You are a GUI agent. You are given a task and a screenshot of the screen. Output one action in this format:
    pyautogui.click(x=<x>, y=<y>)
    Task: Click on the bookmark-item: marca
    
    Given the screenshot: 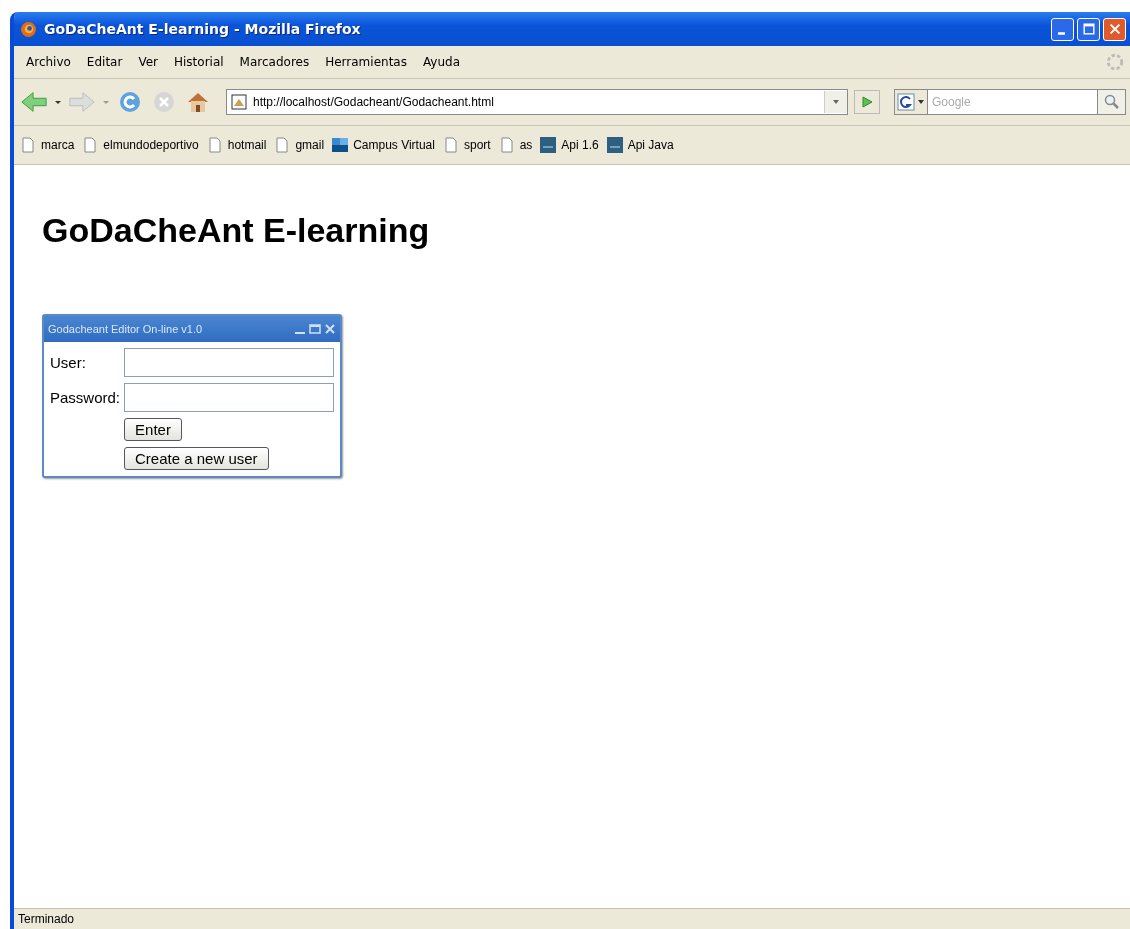 What is the action you would take?
    pyautogui.click(x=47, y=145)
    